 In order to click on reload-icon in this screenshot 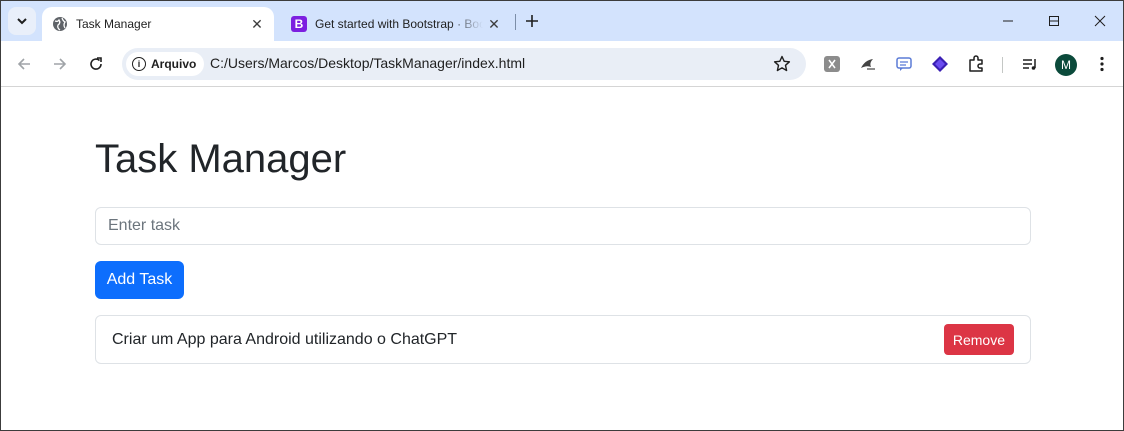, I will do `click(96, 63)`.